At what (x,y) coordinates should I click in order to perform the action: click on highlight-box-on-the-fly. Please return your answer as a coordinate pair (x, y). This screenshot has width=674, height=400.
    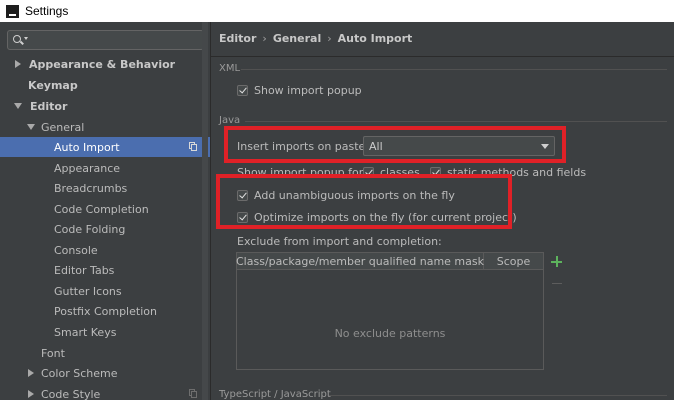
    Looking at the image, I should click on (364, 201).